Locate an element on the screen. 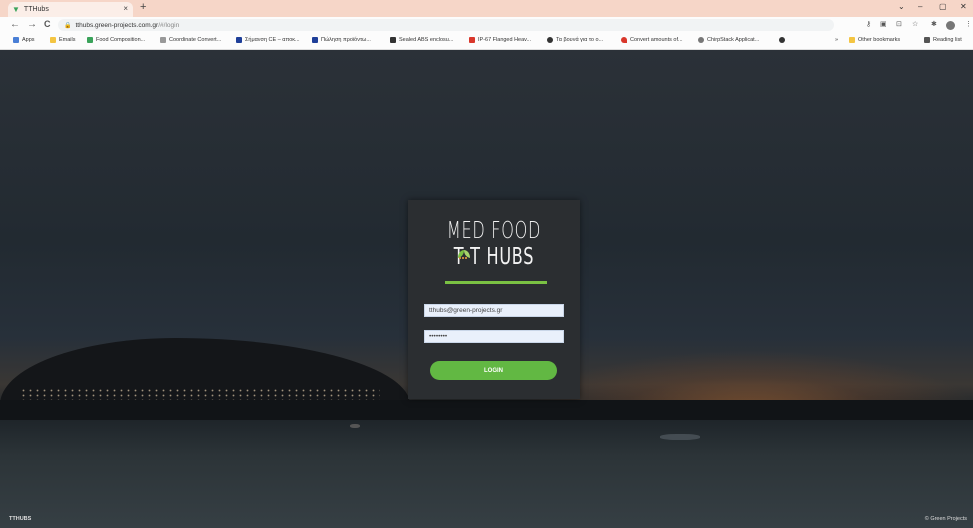 The width and height of the screenshot is (973, 528). footer-brand: TTHUBS is located at coordinates (20, 519).